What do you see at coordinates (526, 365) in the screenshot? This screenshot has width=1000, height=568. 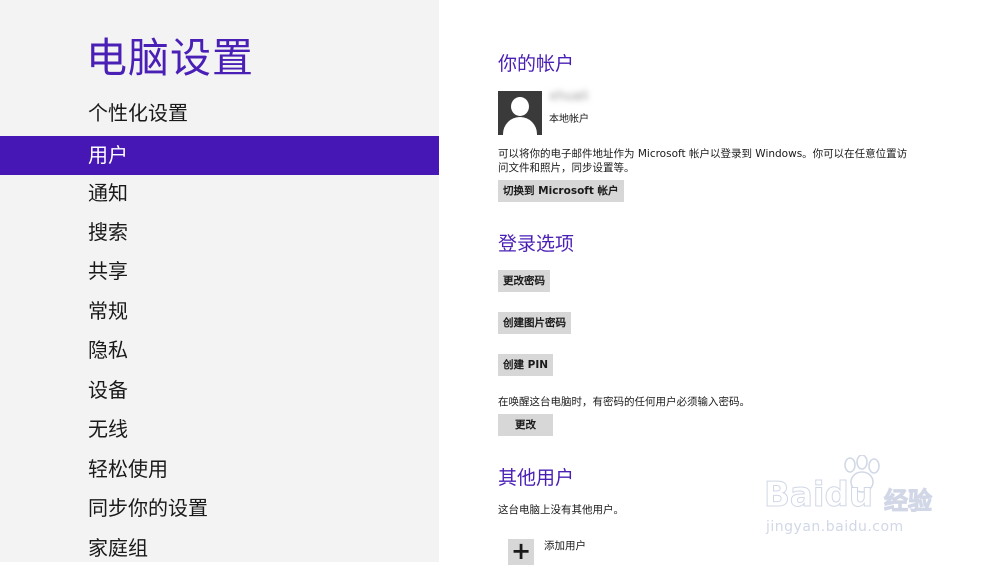 I see `create-pin-button: 创建 PIN` at bounding box center [526, 365].